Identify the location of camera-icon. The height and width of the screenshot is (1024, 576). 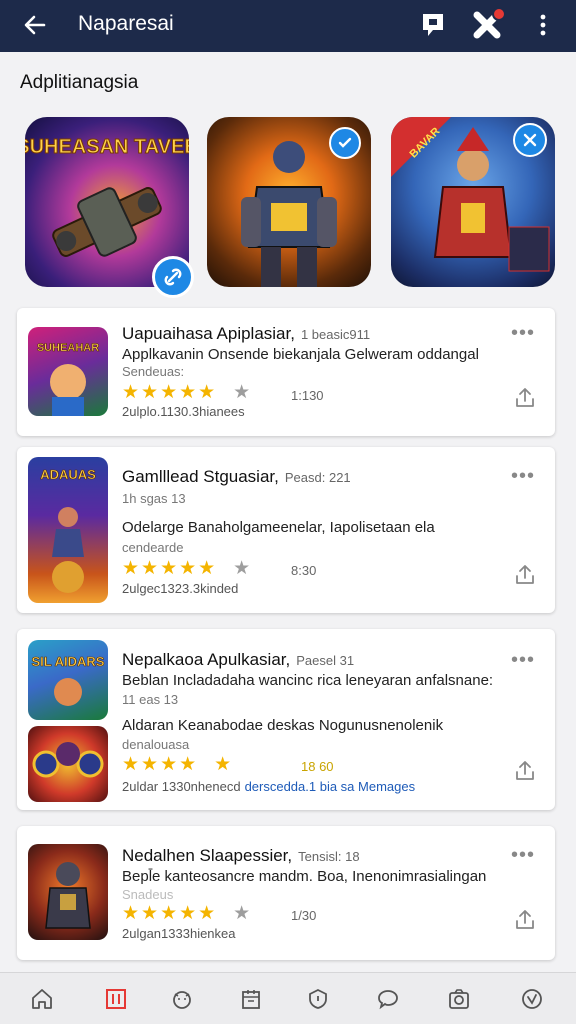
(459, 999).